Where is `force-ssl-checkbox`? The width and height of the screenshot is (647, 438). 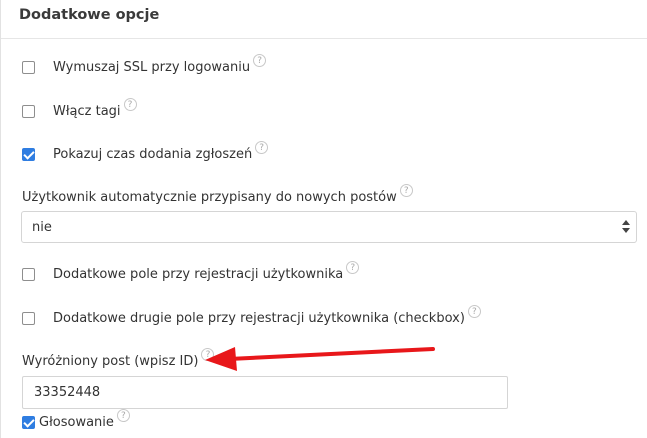 force-ssl-checkbox is located at coordinates (28, 67).